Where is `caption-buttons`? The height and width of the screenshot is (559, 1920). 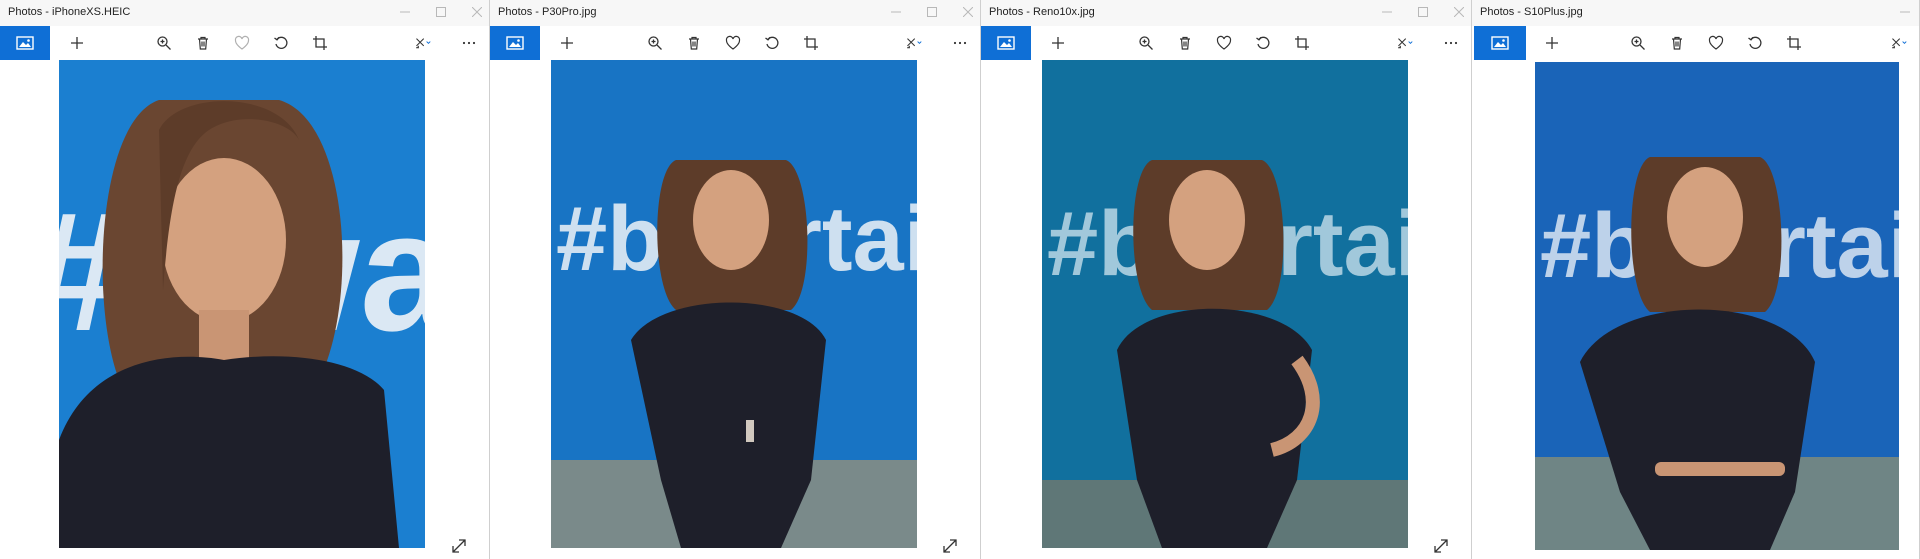 caption-buttons is located at coordinates (1423, 12).